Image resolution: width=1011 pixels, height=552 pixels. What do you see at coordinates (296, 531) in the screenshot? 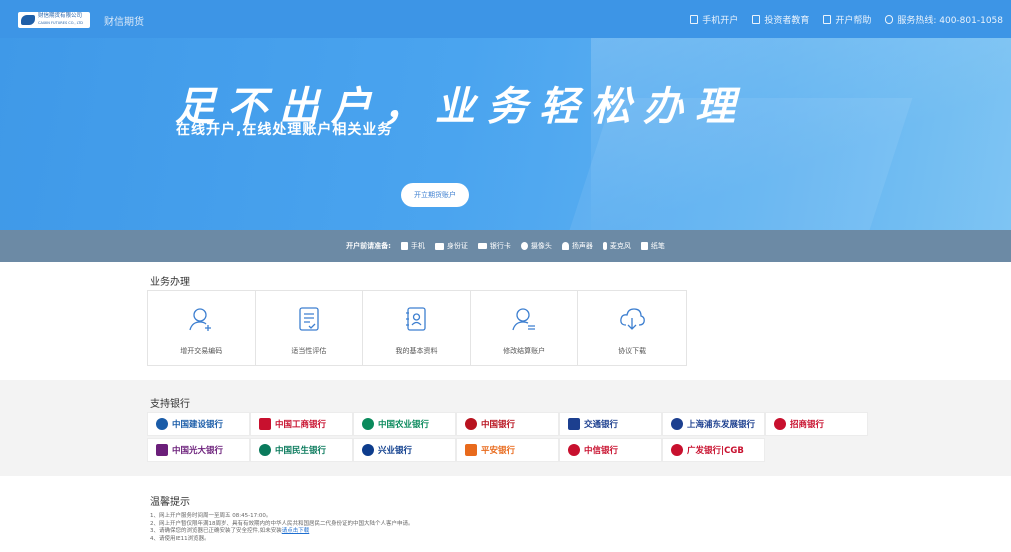
I see `download-control-link: 请点击下载` at bounding box center [296, 531].